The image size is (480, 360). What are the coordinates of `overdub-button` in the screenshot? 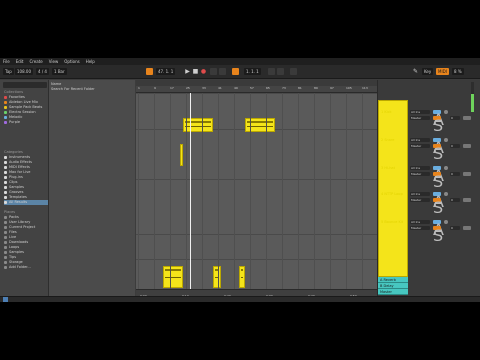 It's located at (213, 71).